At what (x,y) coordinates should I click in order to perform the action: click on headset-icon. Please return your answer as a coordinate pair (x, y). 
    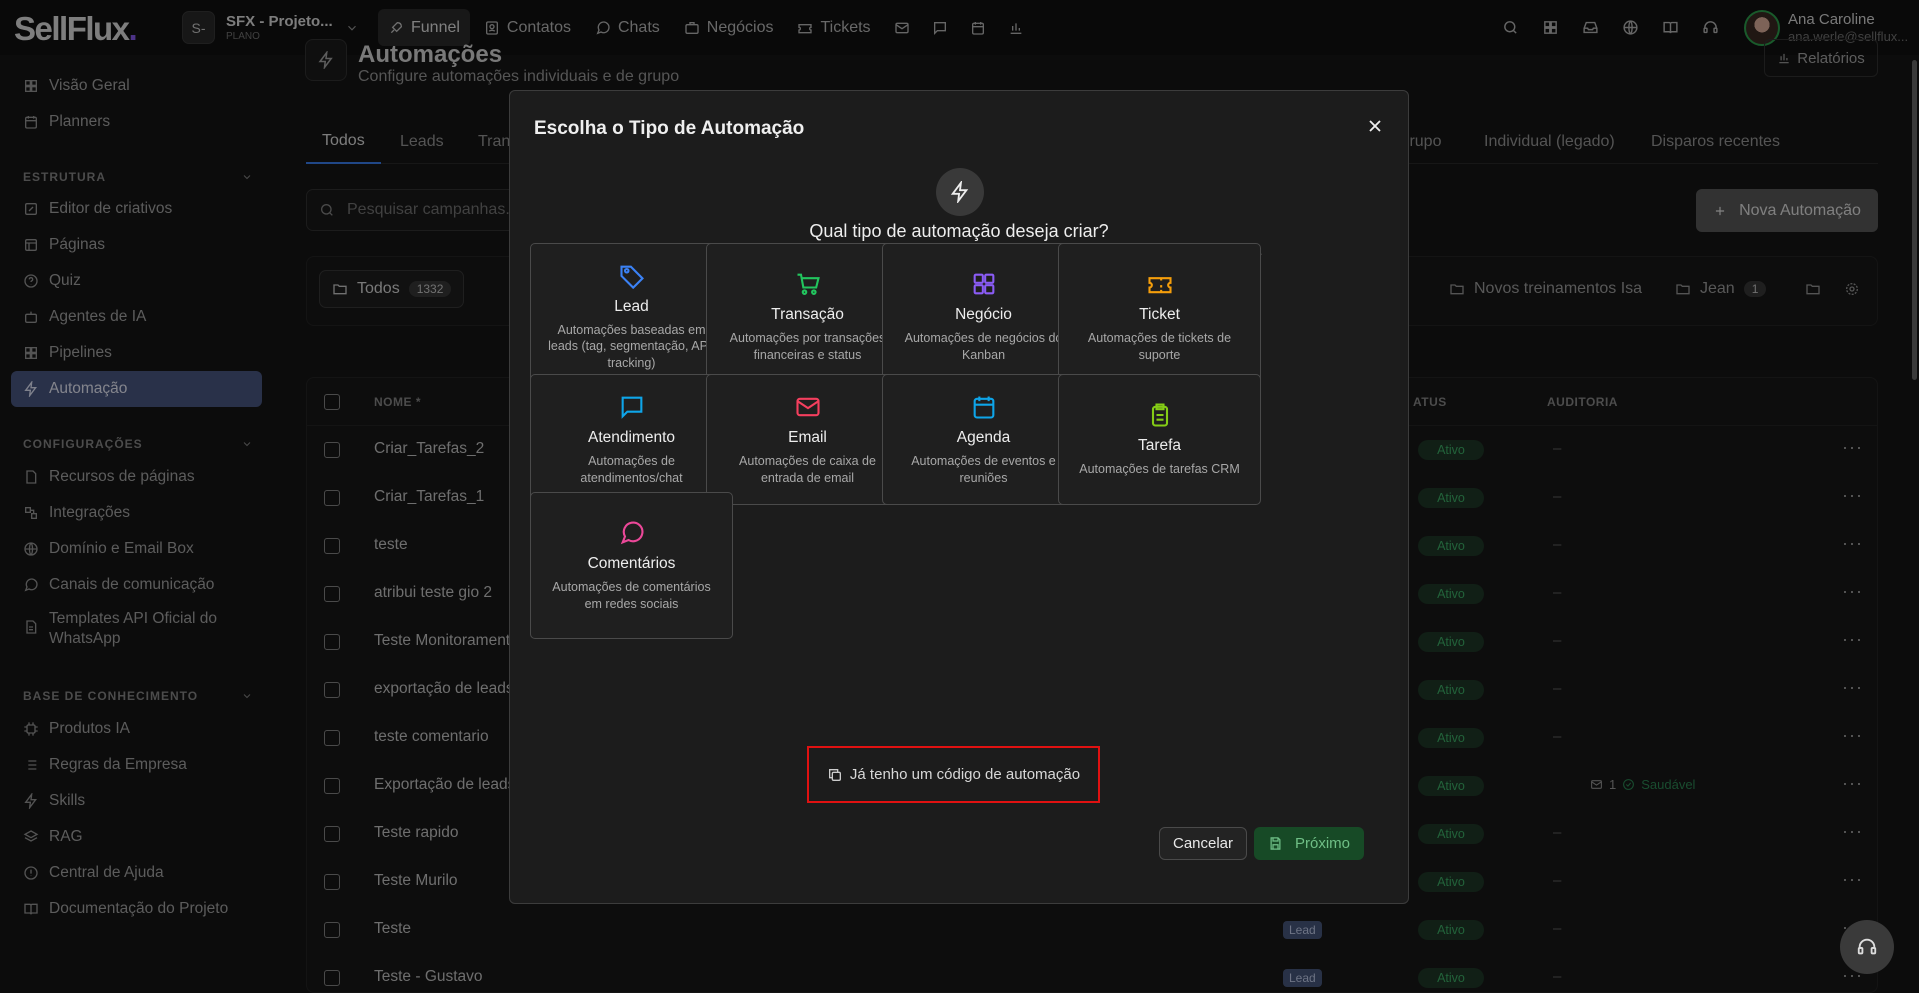
    Looking at the image, I should click on (1867, 947).